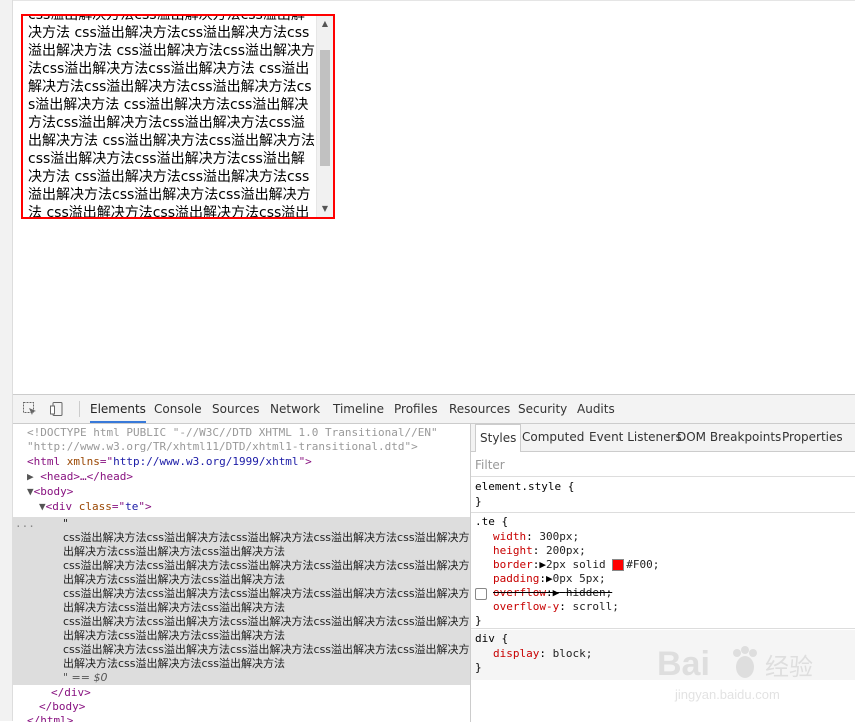  I want to click on element-style-close: }, so click(478, 501).